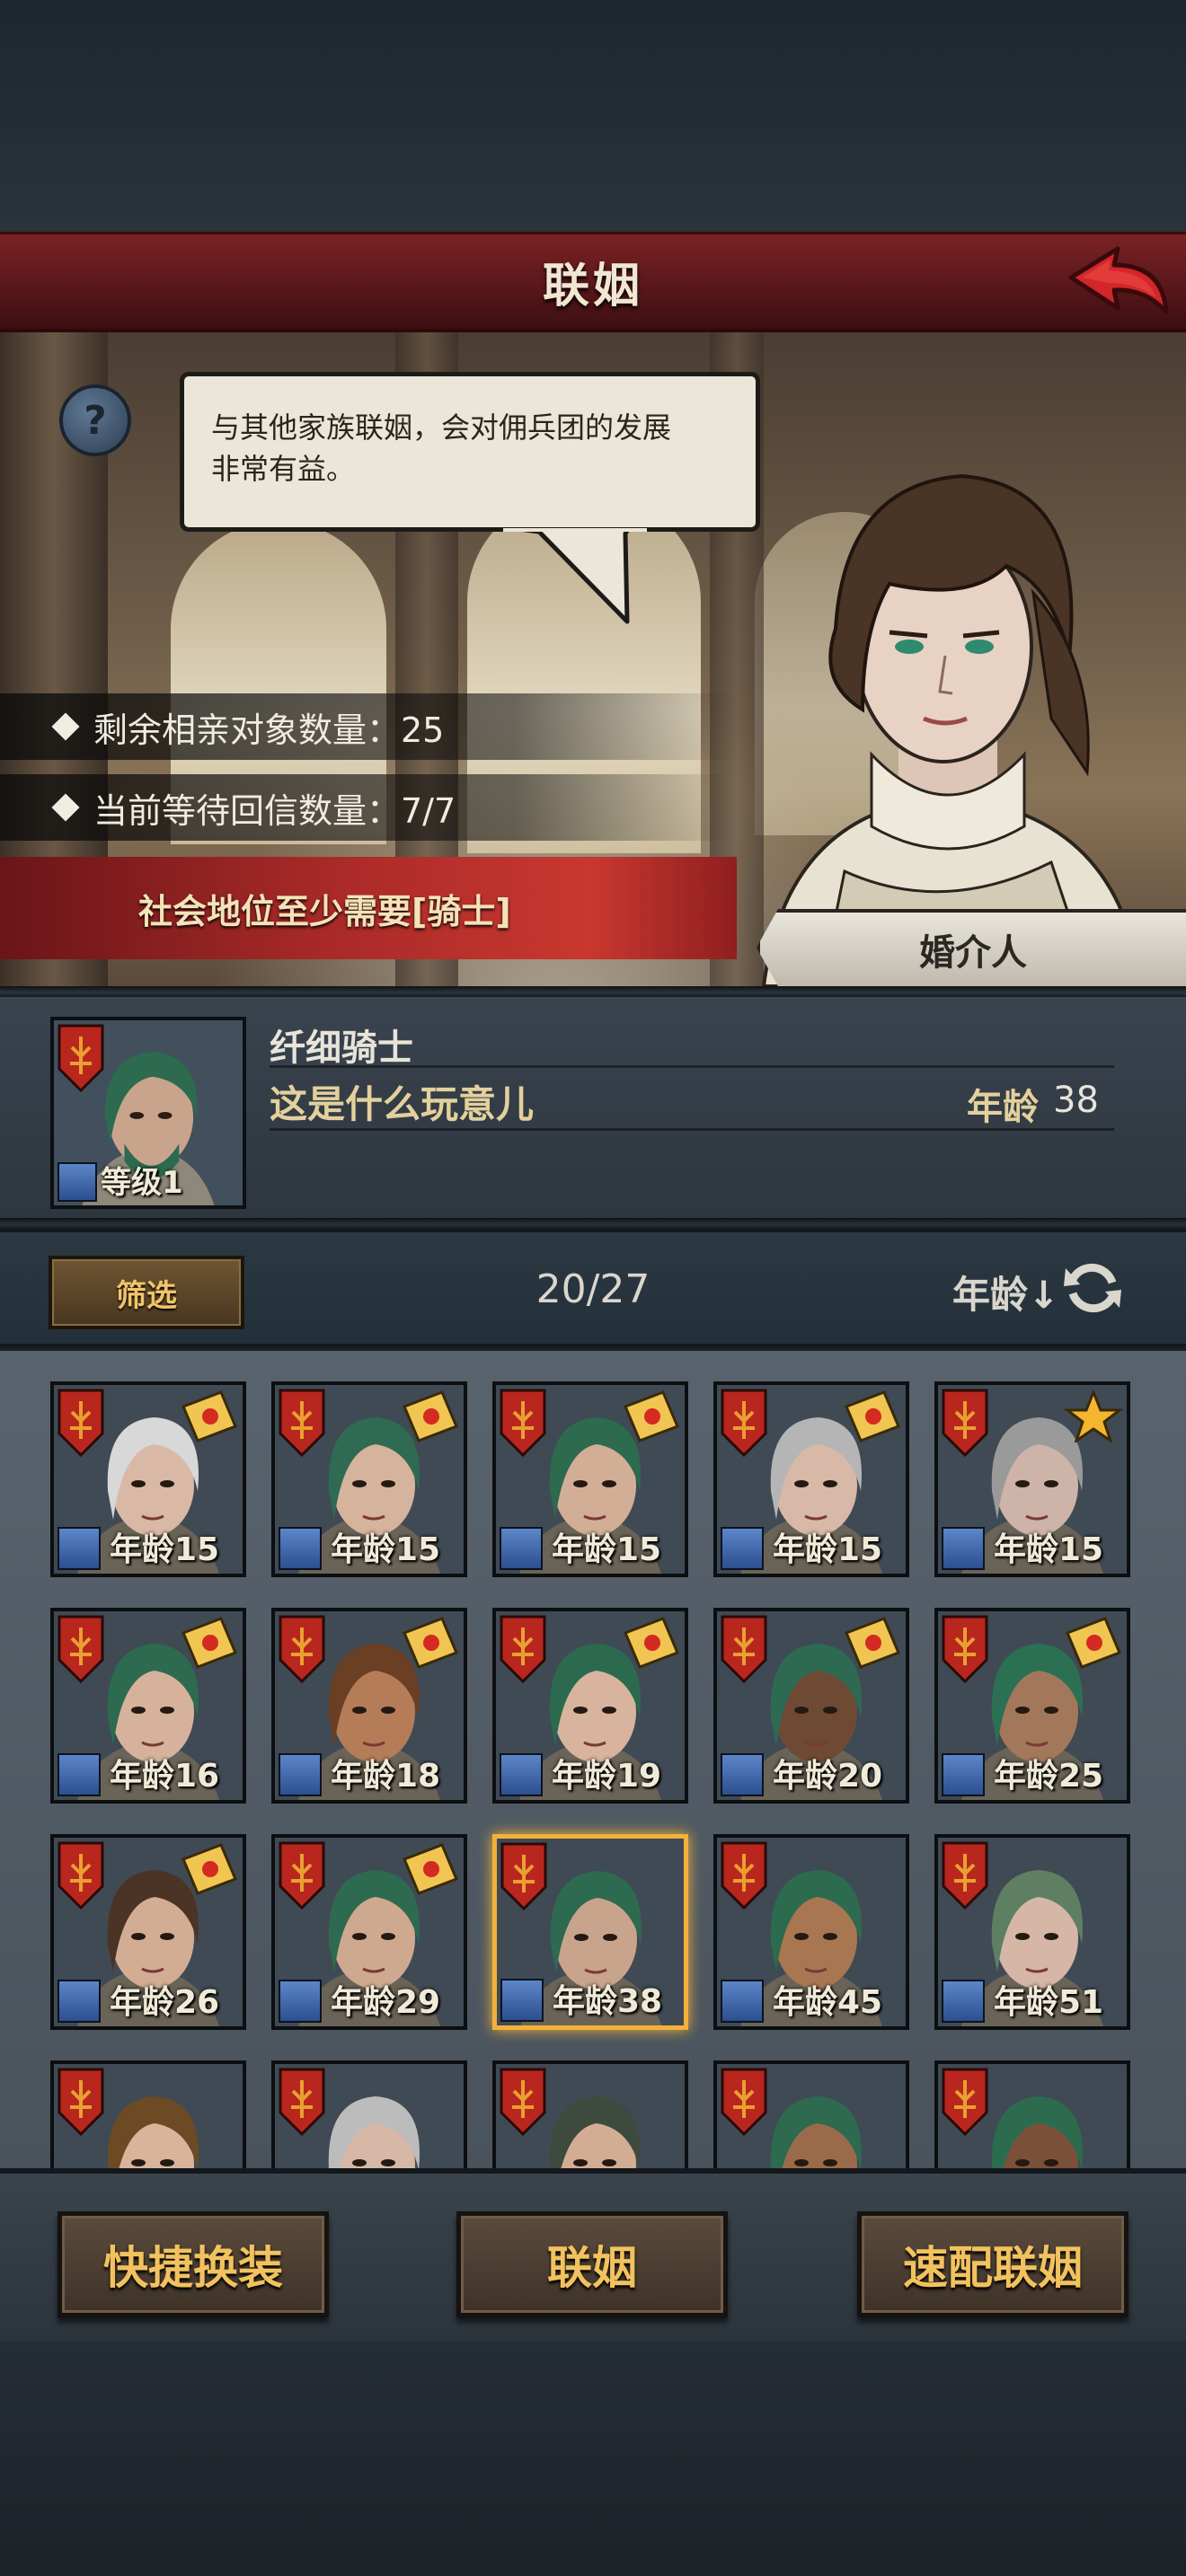 The height and width of the screenshot is (2576, 1186). What do you see at coordinates (811, 1932) in the screenshot?
I see `candidate-card: 年龄45` at bounding box center [811, 1932].